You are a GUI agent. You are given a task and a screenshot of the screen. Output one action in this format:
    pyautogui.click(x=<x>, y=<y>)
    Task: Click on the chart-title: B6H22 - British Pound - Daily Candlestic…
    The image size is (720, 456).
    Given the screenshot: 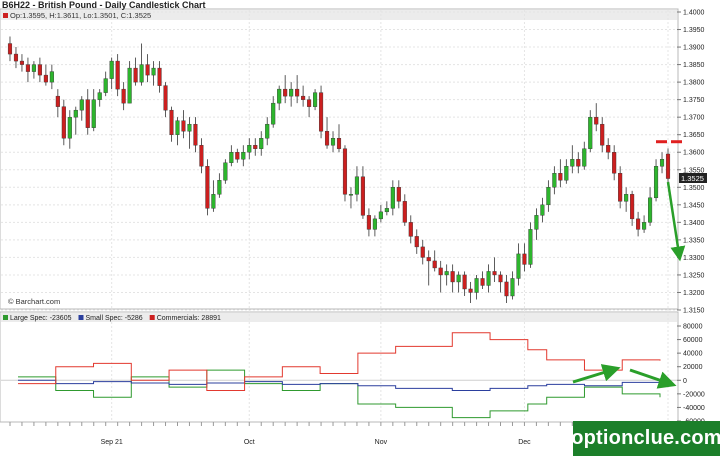 What is the action you would take?
    pyautogui.click(x=104, y=5)
    